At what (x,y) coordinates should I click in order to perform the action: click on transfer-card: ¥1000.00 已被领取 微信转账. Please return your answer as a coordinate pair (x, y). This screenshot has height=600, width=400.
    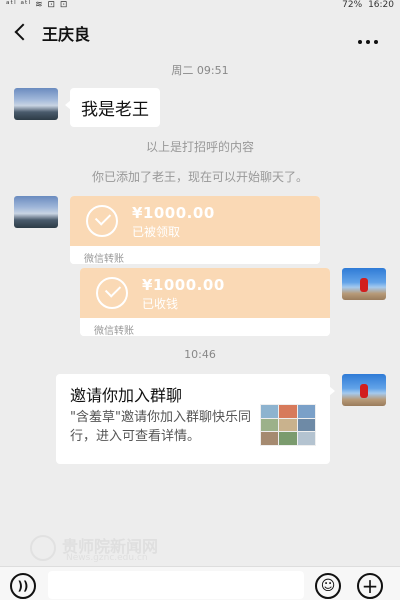
    Looking at the image, I should click on (195, 230).